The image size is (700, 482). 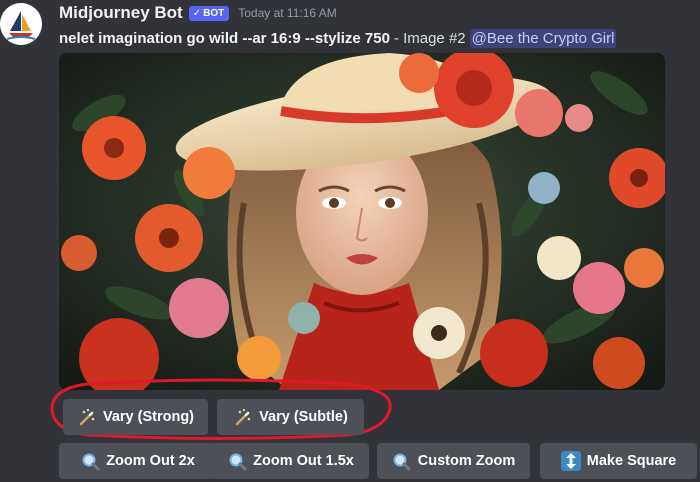 I want to click on message-header: Midjourney Bot ✓ BOT Today at 11:16 AM, so click(x=198, y=13).